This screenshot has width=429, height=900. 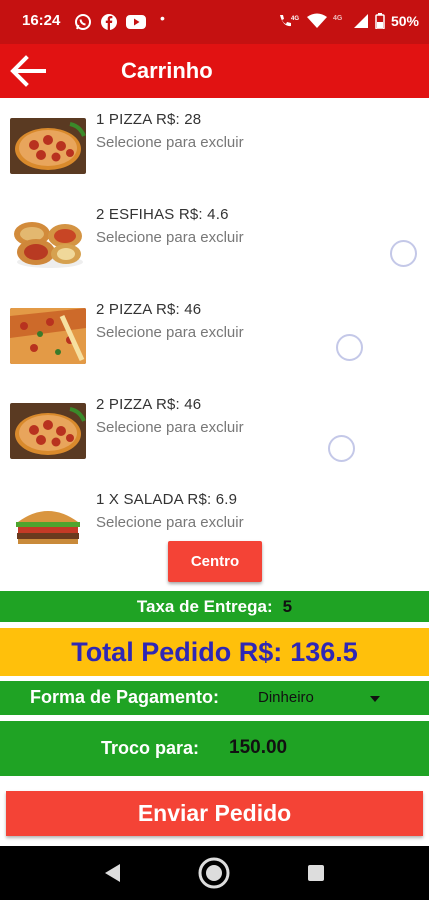 What do you see at coordinates (41, 20) in the screenshot?
I see `status-time: 16:24` at bounding box center [41, 20].